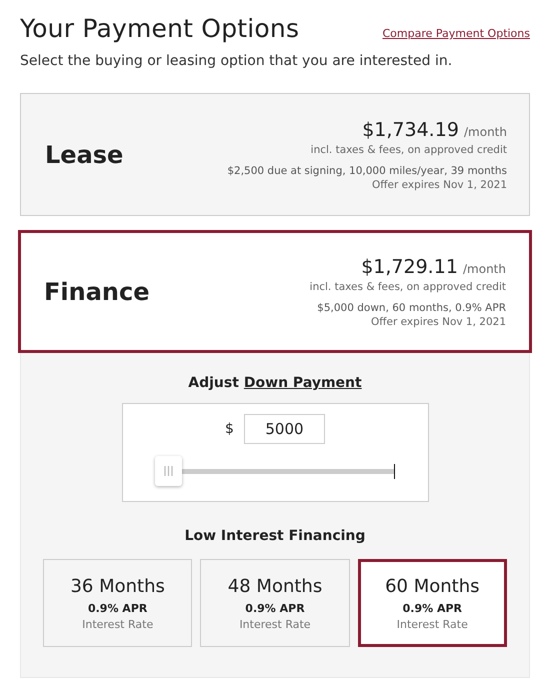 The height and width of the screenshot is (688, 548). What do you see at coordinates (432, 586) in the screenshot?
I see `term-length: 60 Months` at bounding box center [432, 586].